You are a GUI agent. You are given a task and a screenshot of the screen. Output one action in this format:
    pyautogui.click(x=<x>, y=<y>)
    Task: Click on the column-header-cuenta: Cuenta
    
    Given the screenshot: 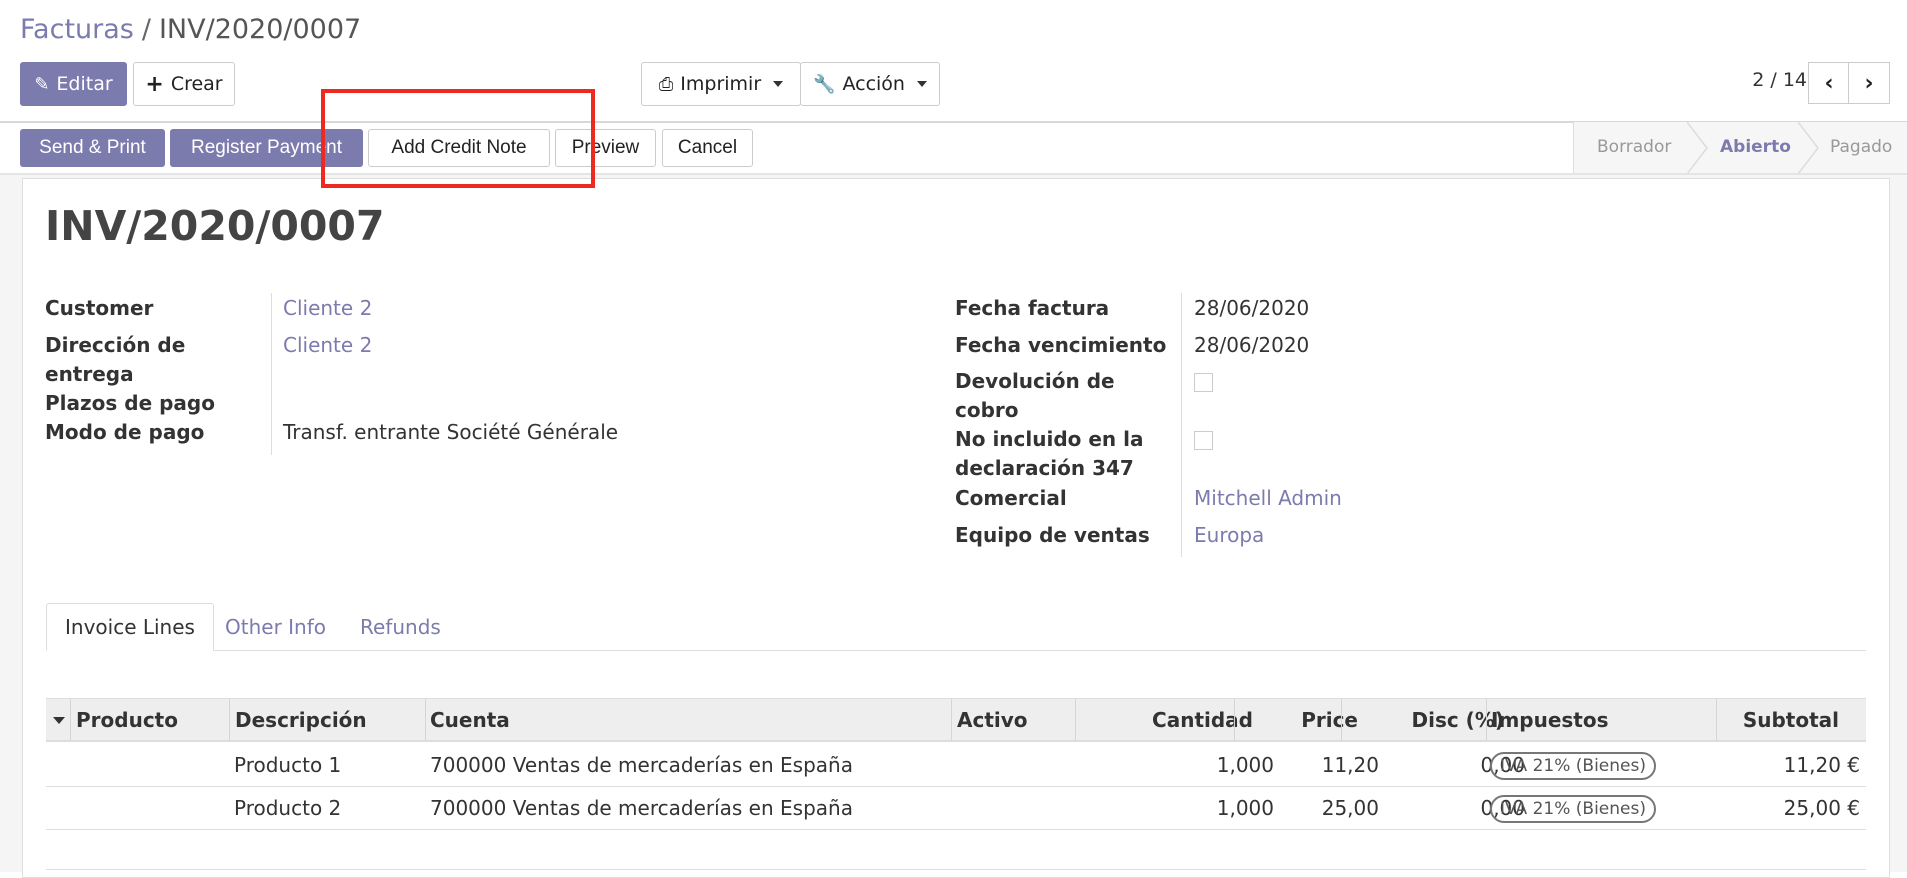 What is the action you would take?
    pyautogui.click(x=470, y=720)
    